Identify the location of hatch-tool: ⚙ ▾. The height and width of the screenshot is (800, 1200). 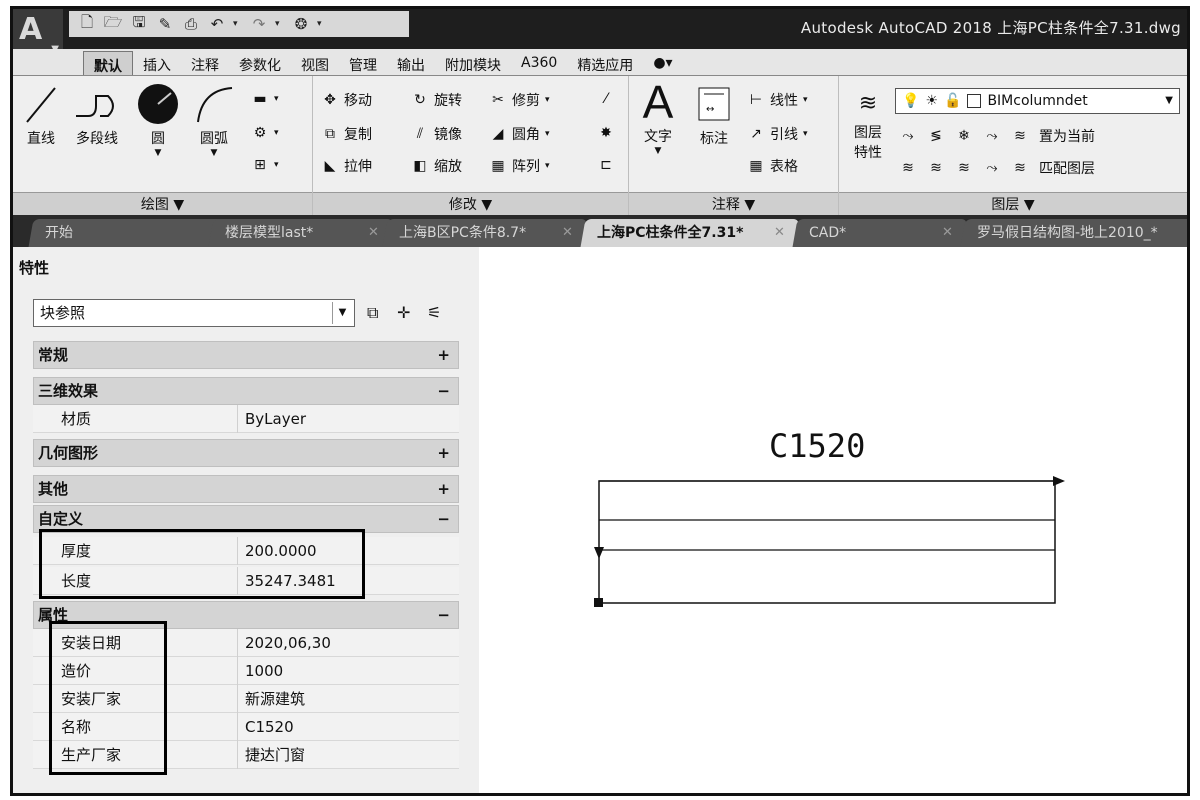
(265, 133).